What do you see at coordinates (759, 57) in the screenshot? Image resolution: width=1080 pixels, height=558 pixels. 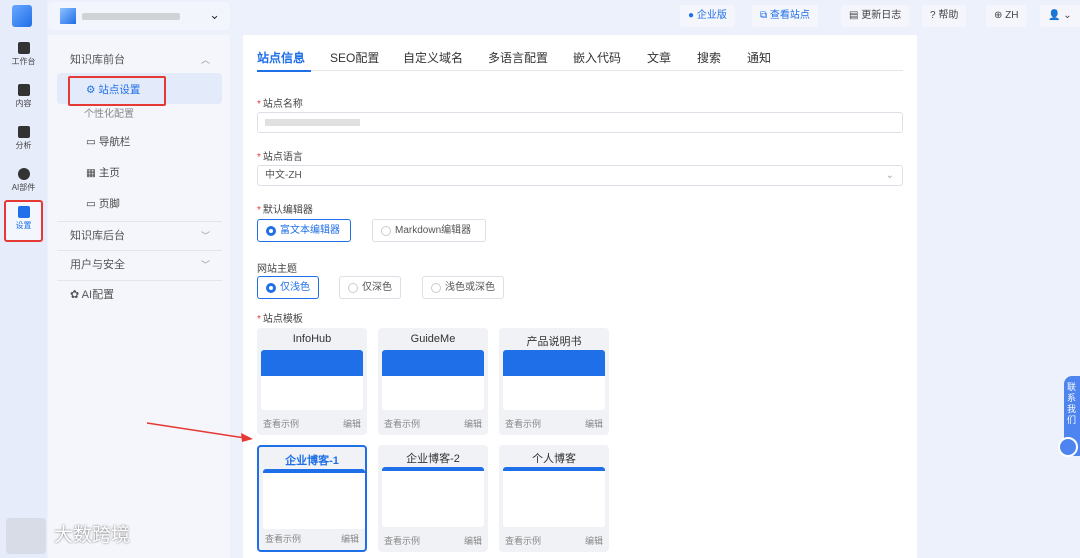 I see `tab-notify: 通知` at bounding box center [759, 57].